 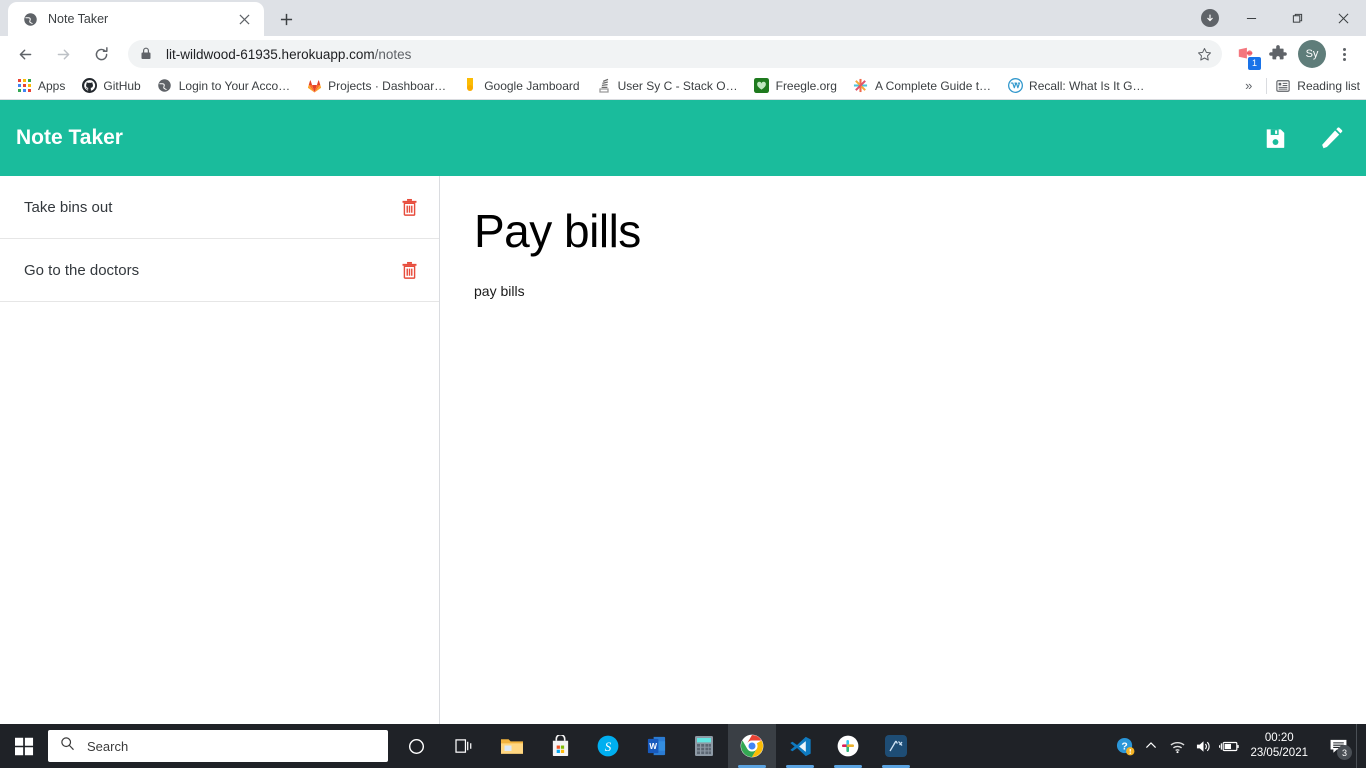 I want to click on bookmark-label: Apps, so click(x=52, y=85).